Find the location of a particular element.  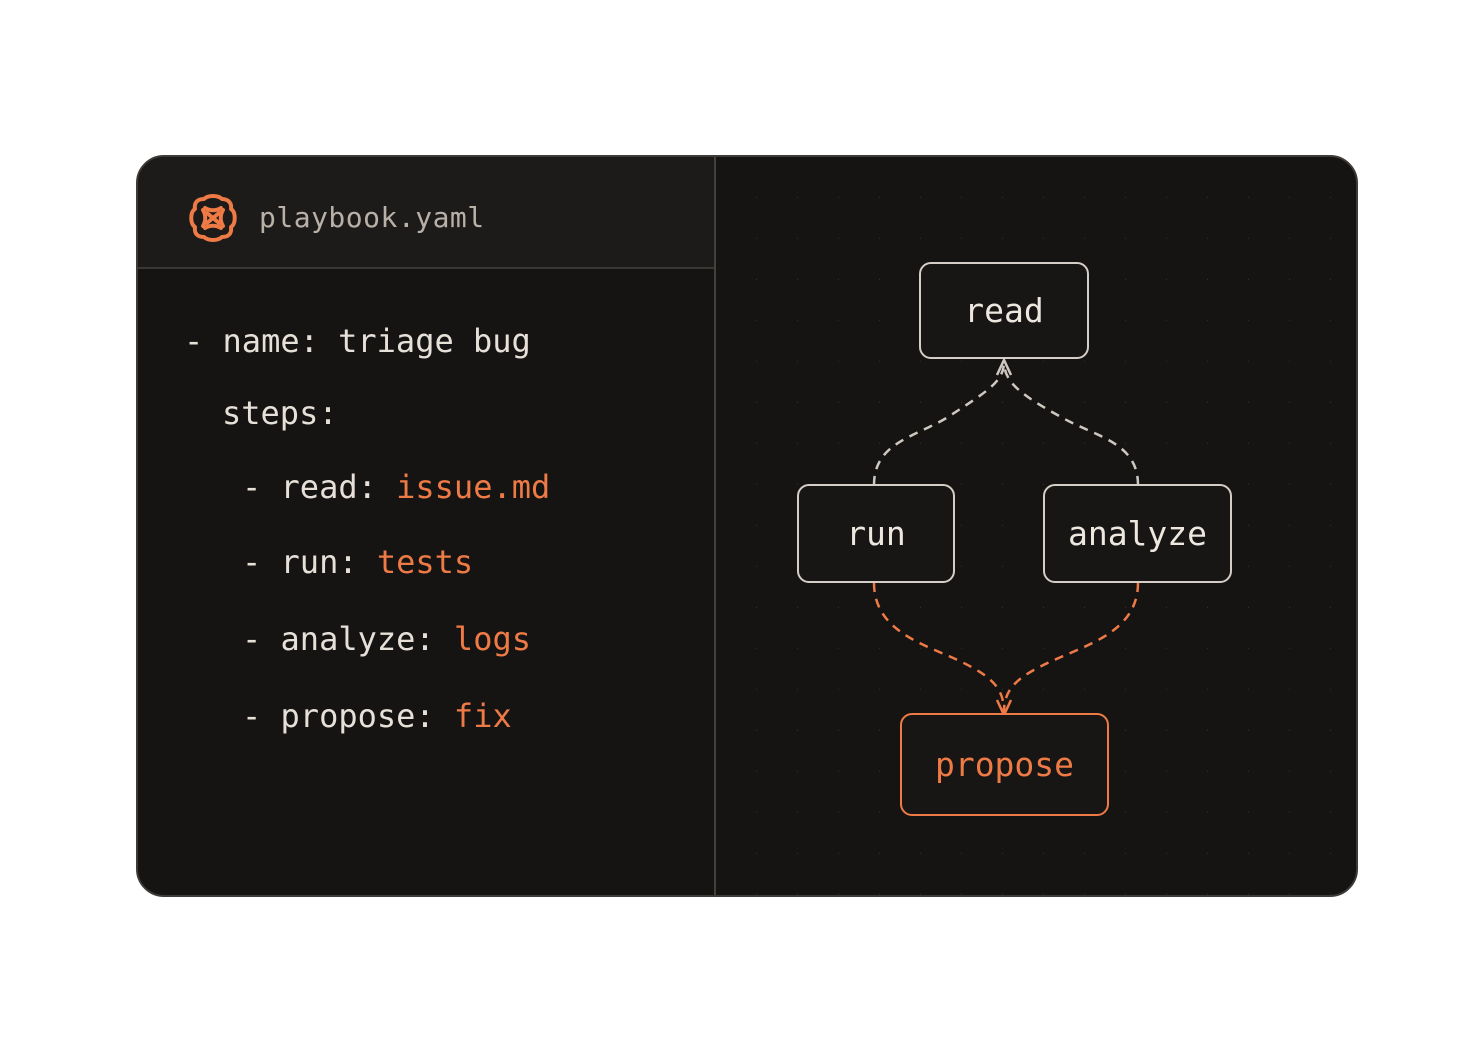

filename-label: playbook.yaml is located at coordinates (372, 218).